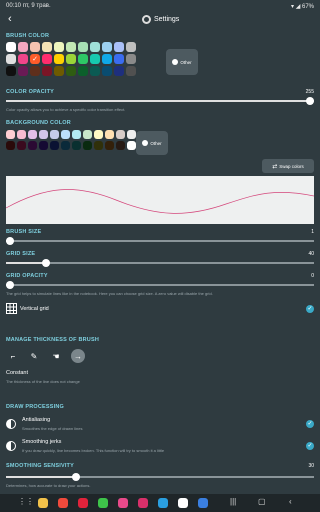 The width and height of the screenshot is (320, 512). What do you see at coordinates (10, 19) in the screenshot?
I see `arrow-back-icon: ‹` at bounding box center [10, 19].